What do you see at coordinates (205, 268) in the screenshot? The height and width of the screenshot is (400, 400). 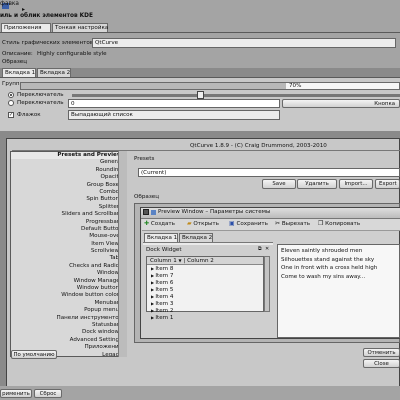 I see `tree-row: ▶ Item 8` at bounding box center [205, 268].